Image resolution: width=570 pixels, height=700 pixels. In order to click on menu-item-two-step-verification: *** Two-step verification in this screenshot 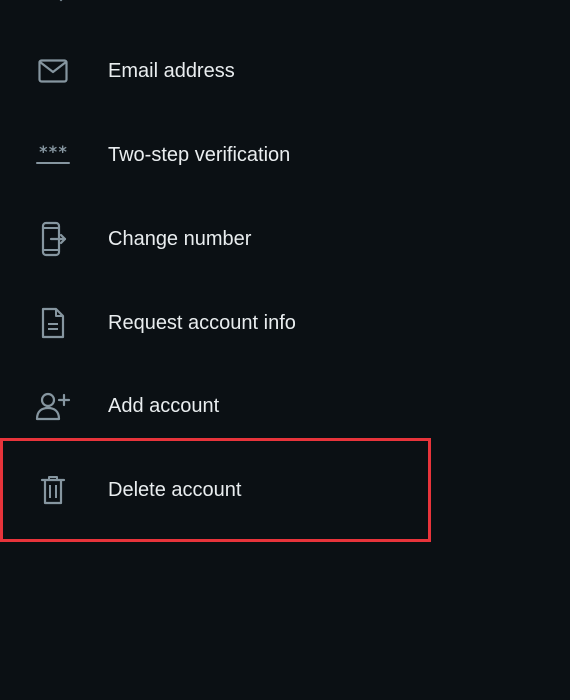, I will do `click(285, 155)`.